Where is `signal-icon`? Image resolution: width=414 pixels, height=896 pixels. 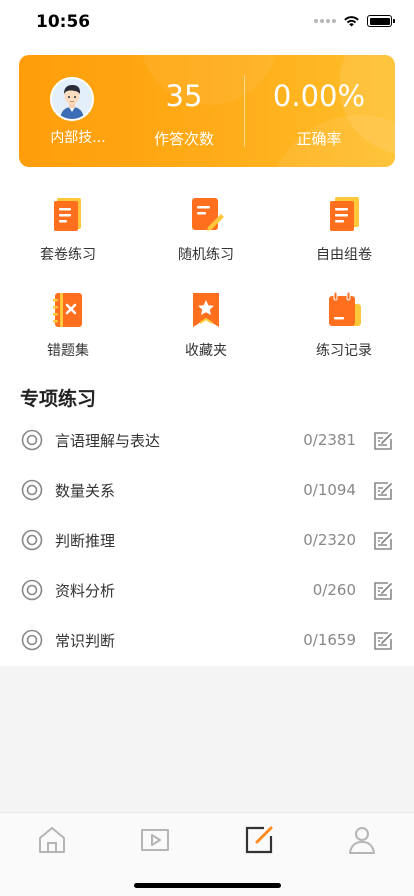
signal-icon is located at coordinates (325, 21).